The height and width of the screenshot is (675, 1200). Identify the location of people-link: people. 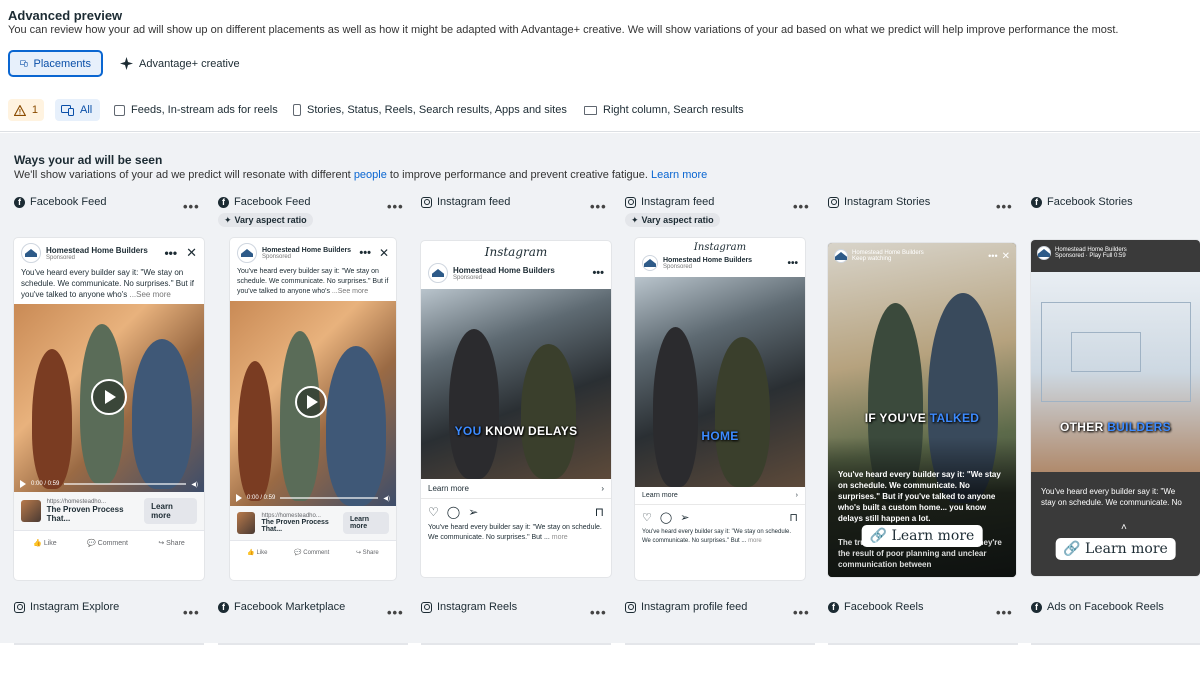
(370, 175).